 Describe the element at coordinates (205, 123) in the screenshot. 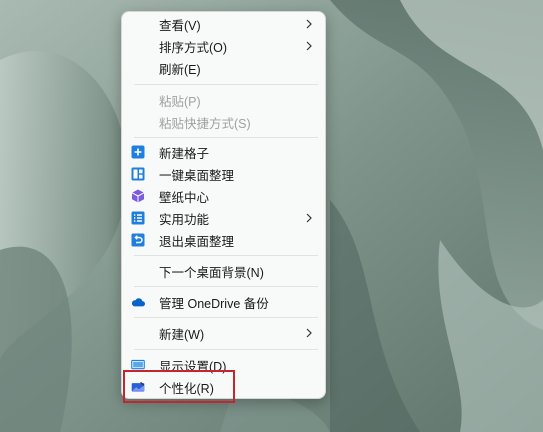

I see `menu-item-paste-shortcut-label: 粘贴快捷方式(S)` at that location.